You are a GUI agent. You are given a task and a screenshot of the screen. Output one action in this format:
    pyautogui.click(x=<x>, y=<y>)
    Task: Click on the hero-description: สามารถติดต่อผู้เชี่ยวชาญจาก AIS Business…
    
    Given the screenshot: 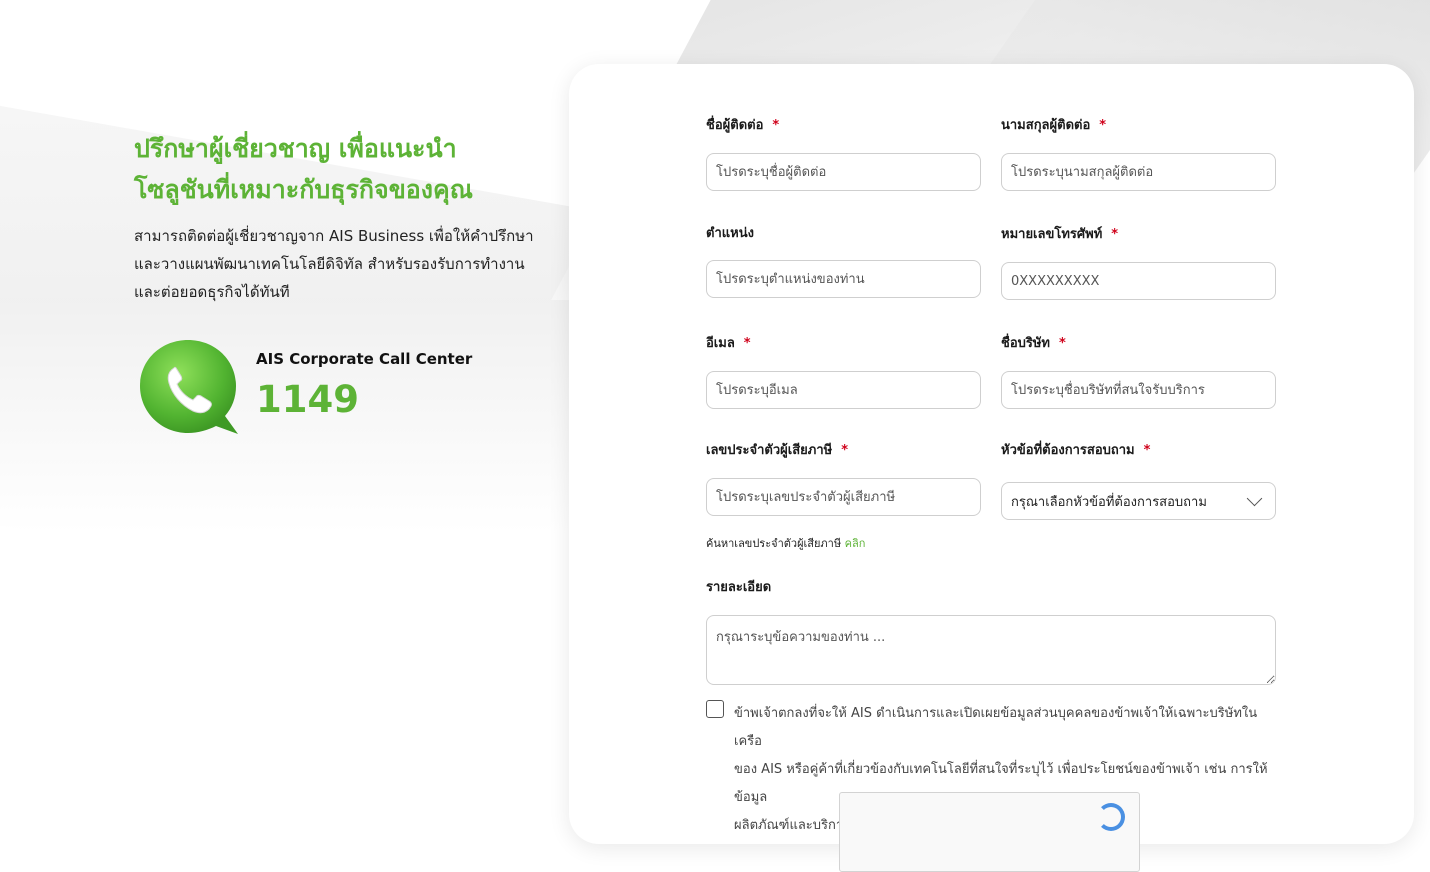 What is the action you would take?
    pyautogui.click(x=349, y=264)
    